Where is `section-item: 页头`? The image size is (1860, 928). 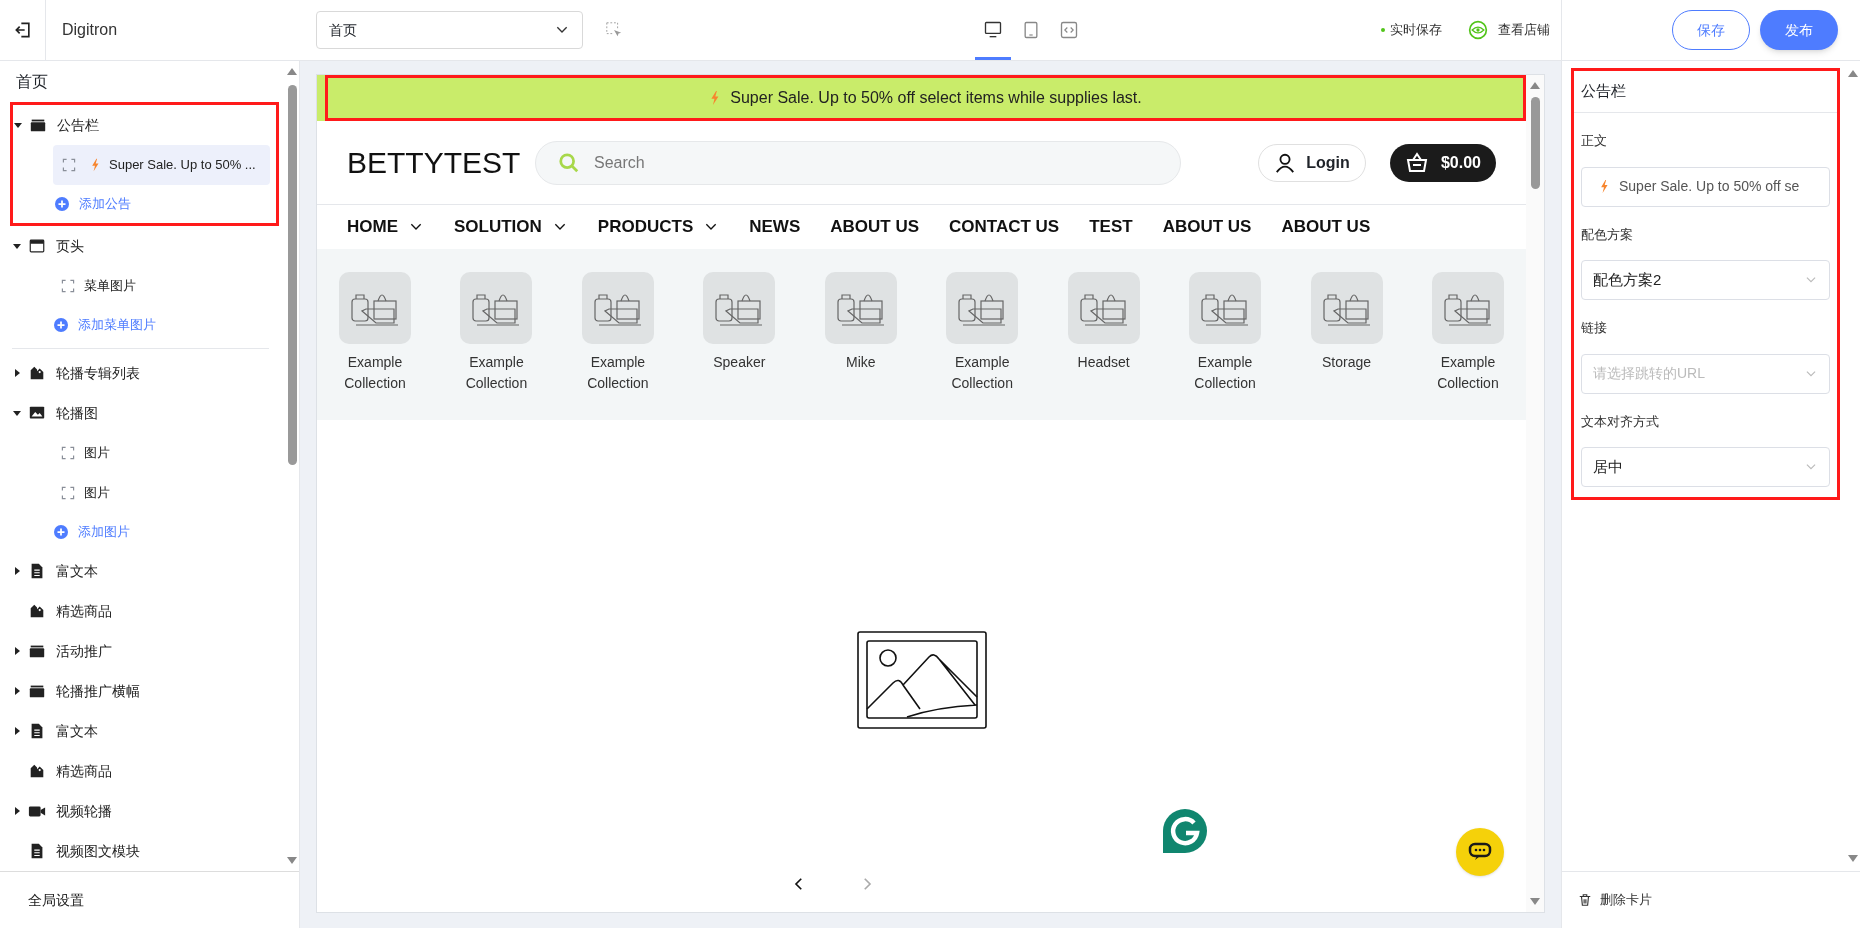 section-item: 页头 is located at coordinates (144, 246).